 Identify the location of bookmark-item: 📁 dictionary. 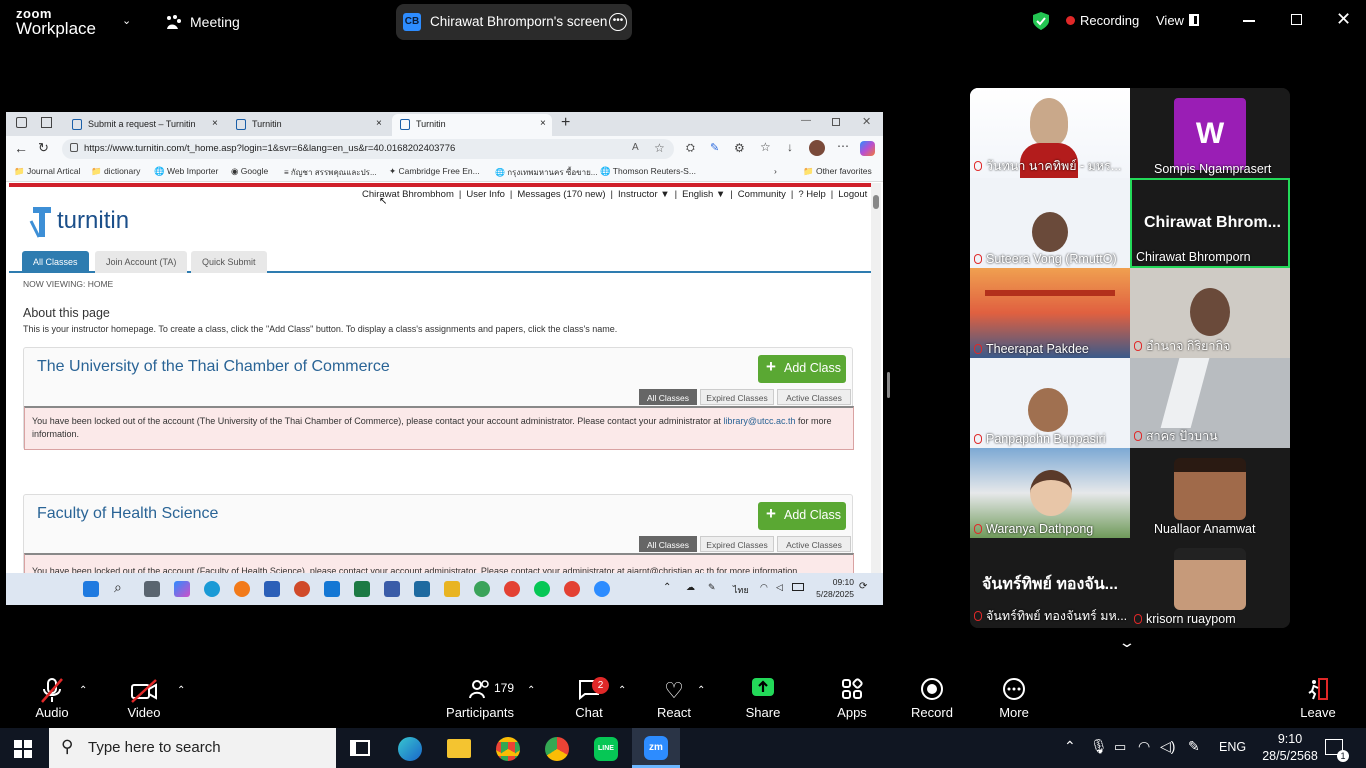
(115, 171).